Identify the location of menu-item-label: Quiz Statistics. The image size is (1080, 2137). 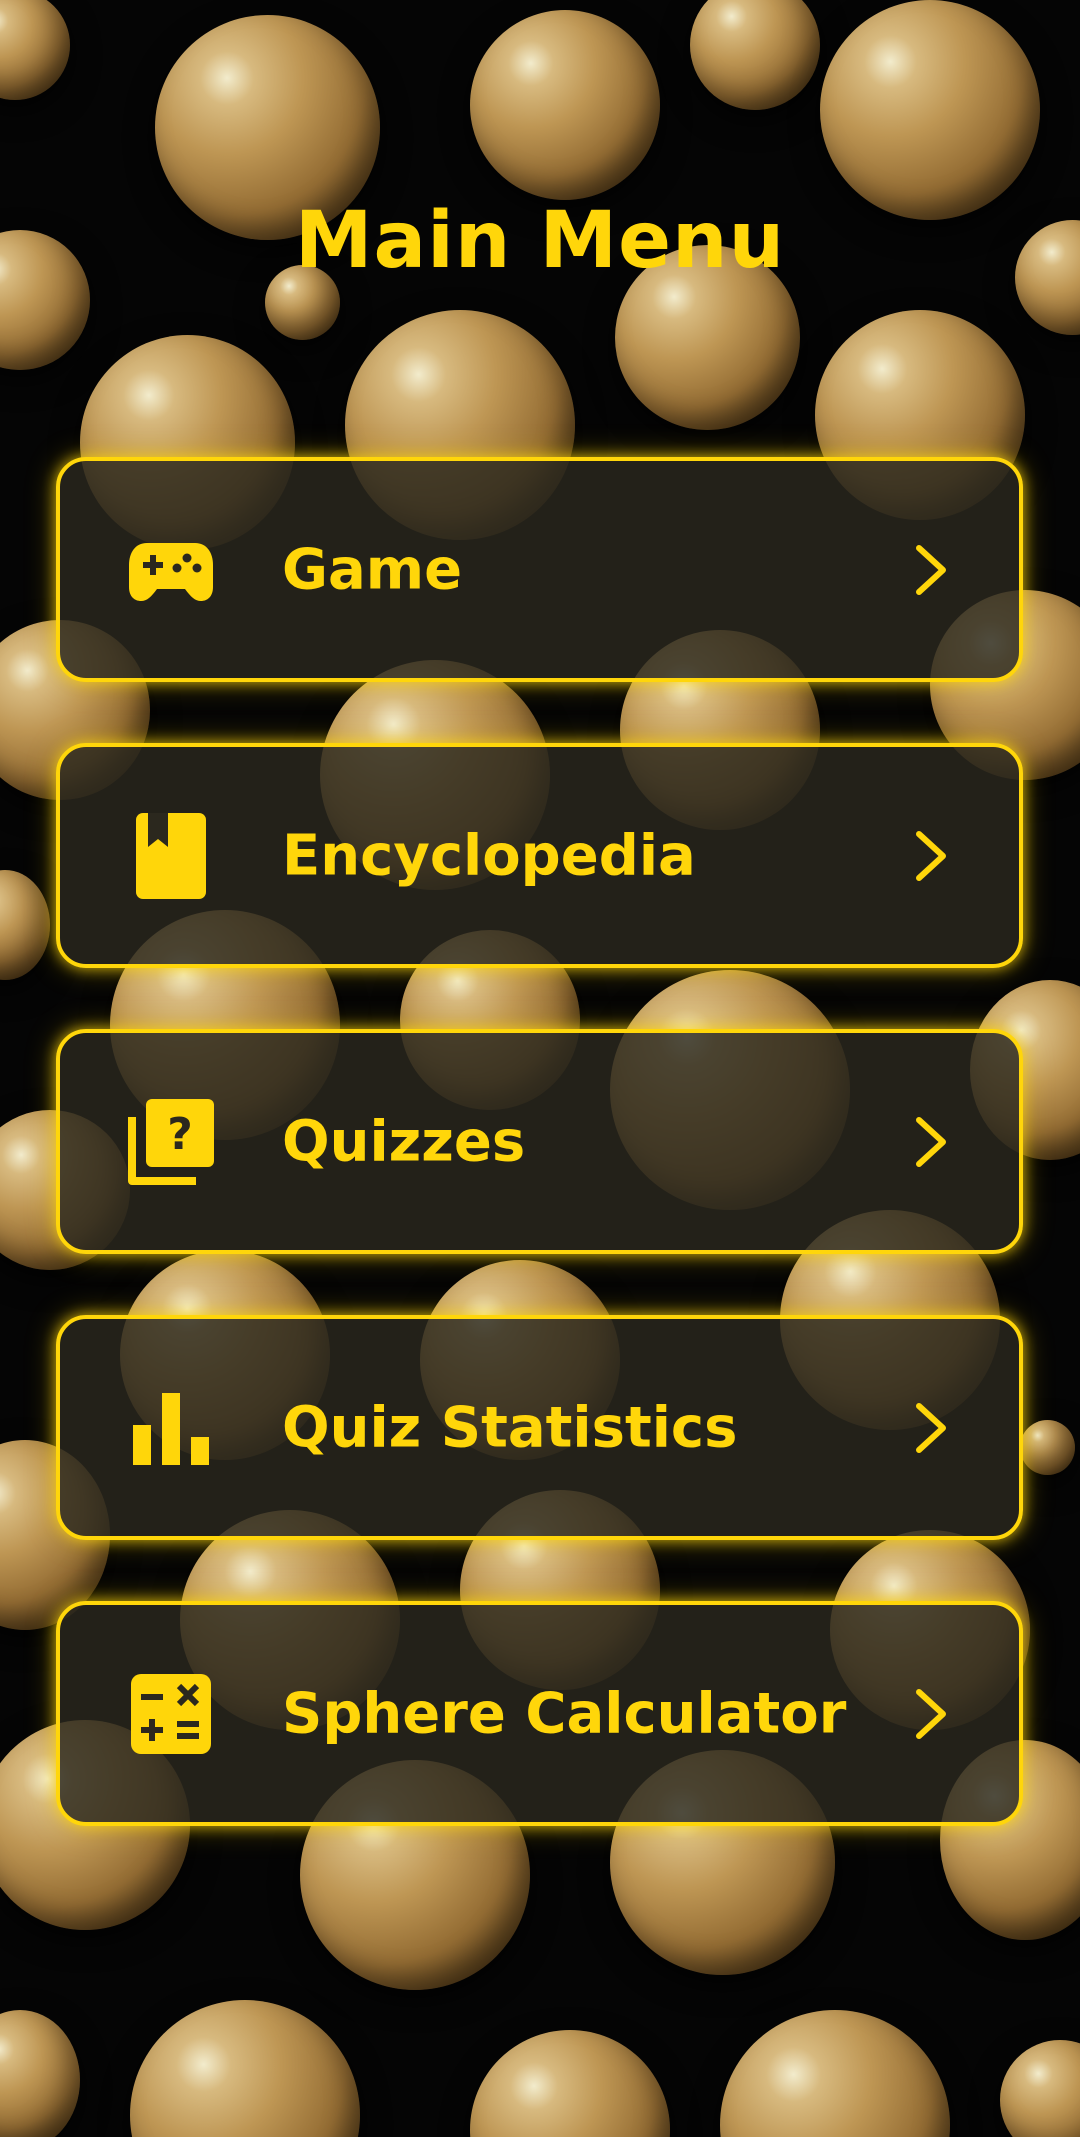
(510, 1427).